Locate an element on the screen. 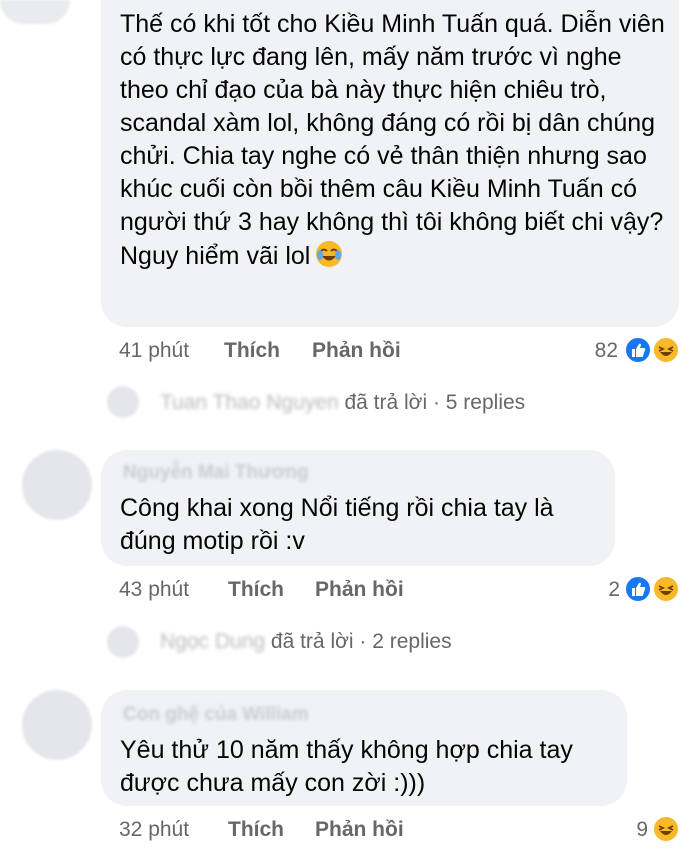 Image resolution: width=700 pixels, height=855 pixels. replier-name: Ngọc Dung is located at coordinates (213, 641).